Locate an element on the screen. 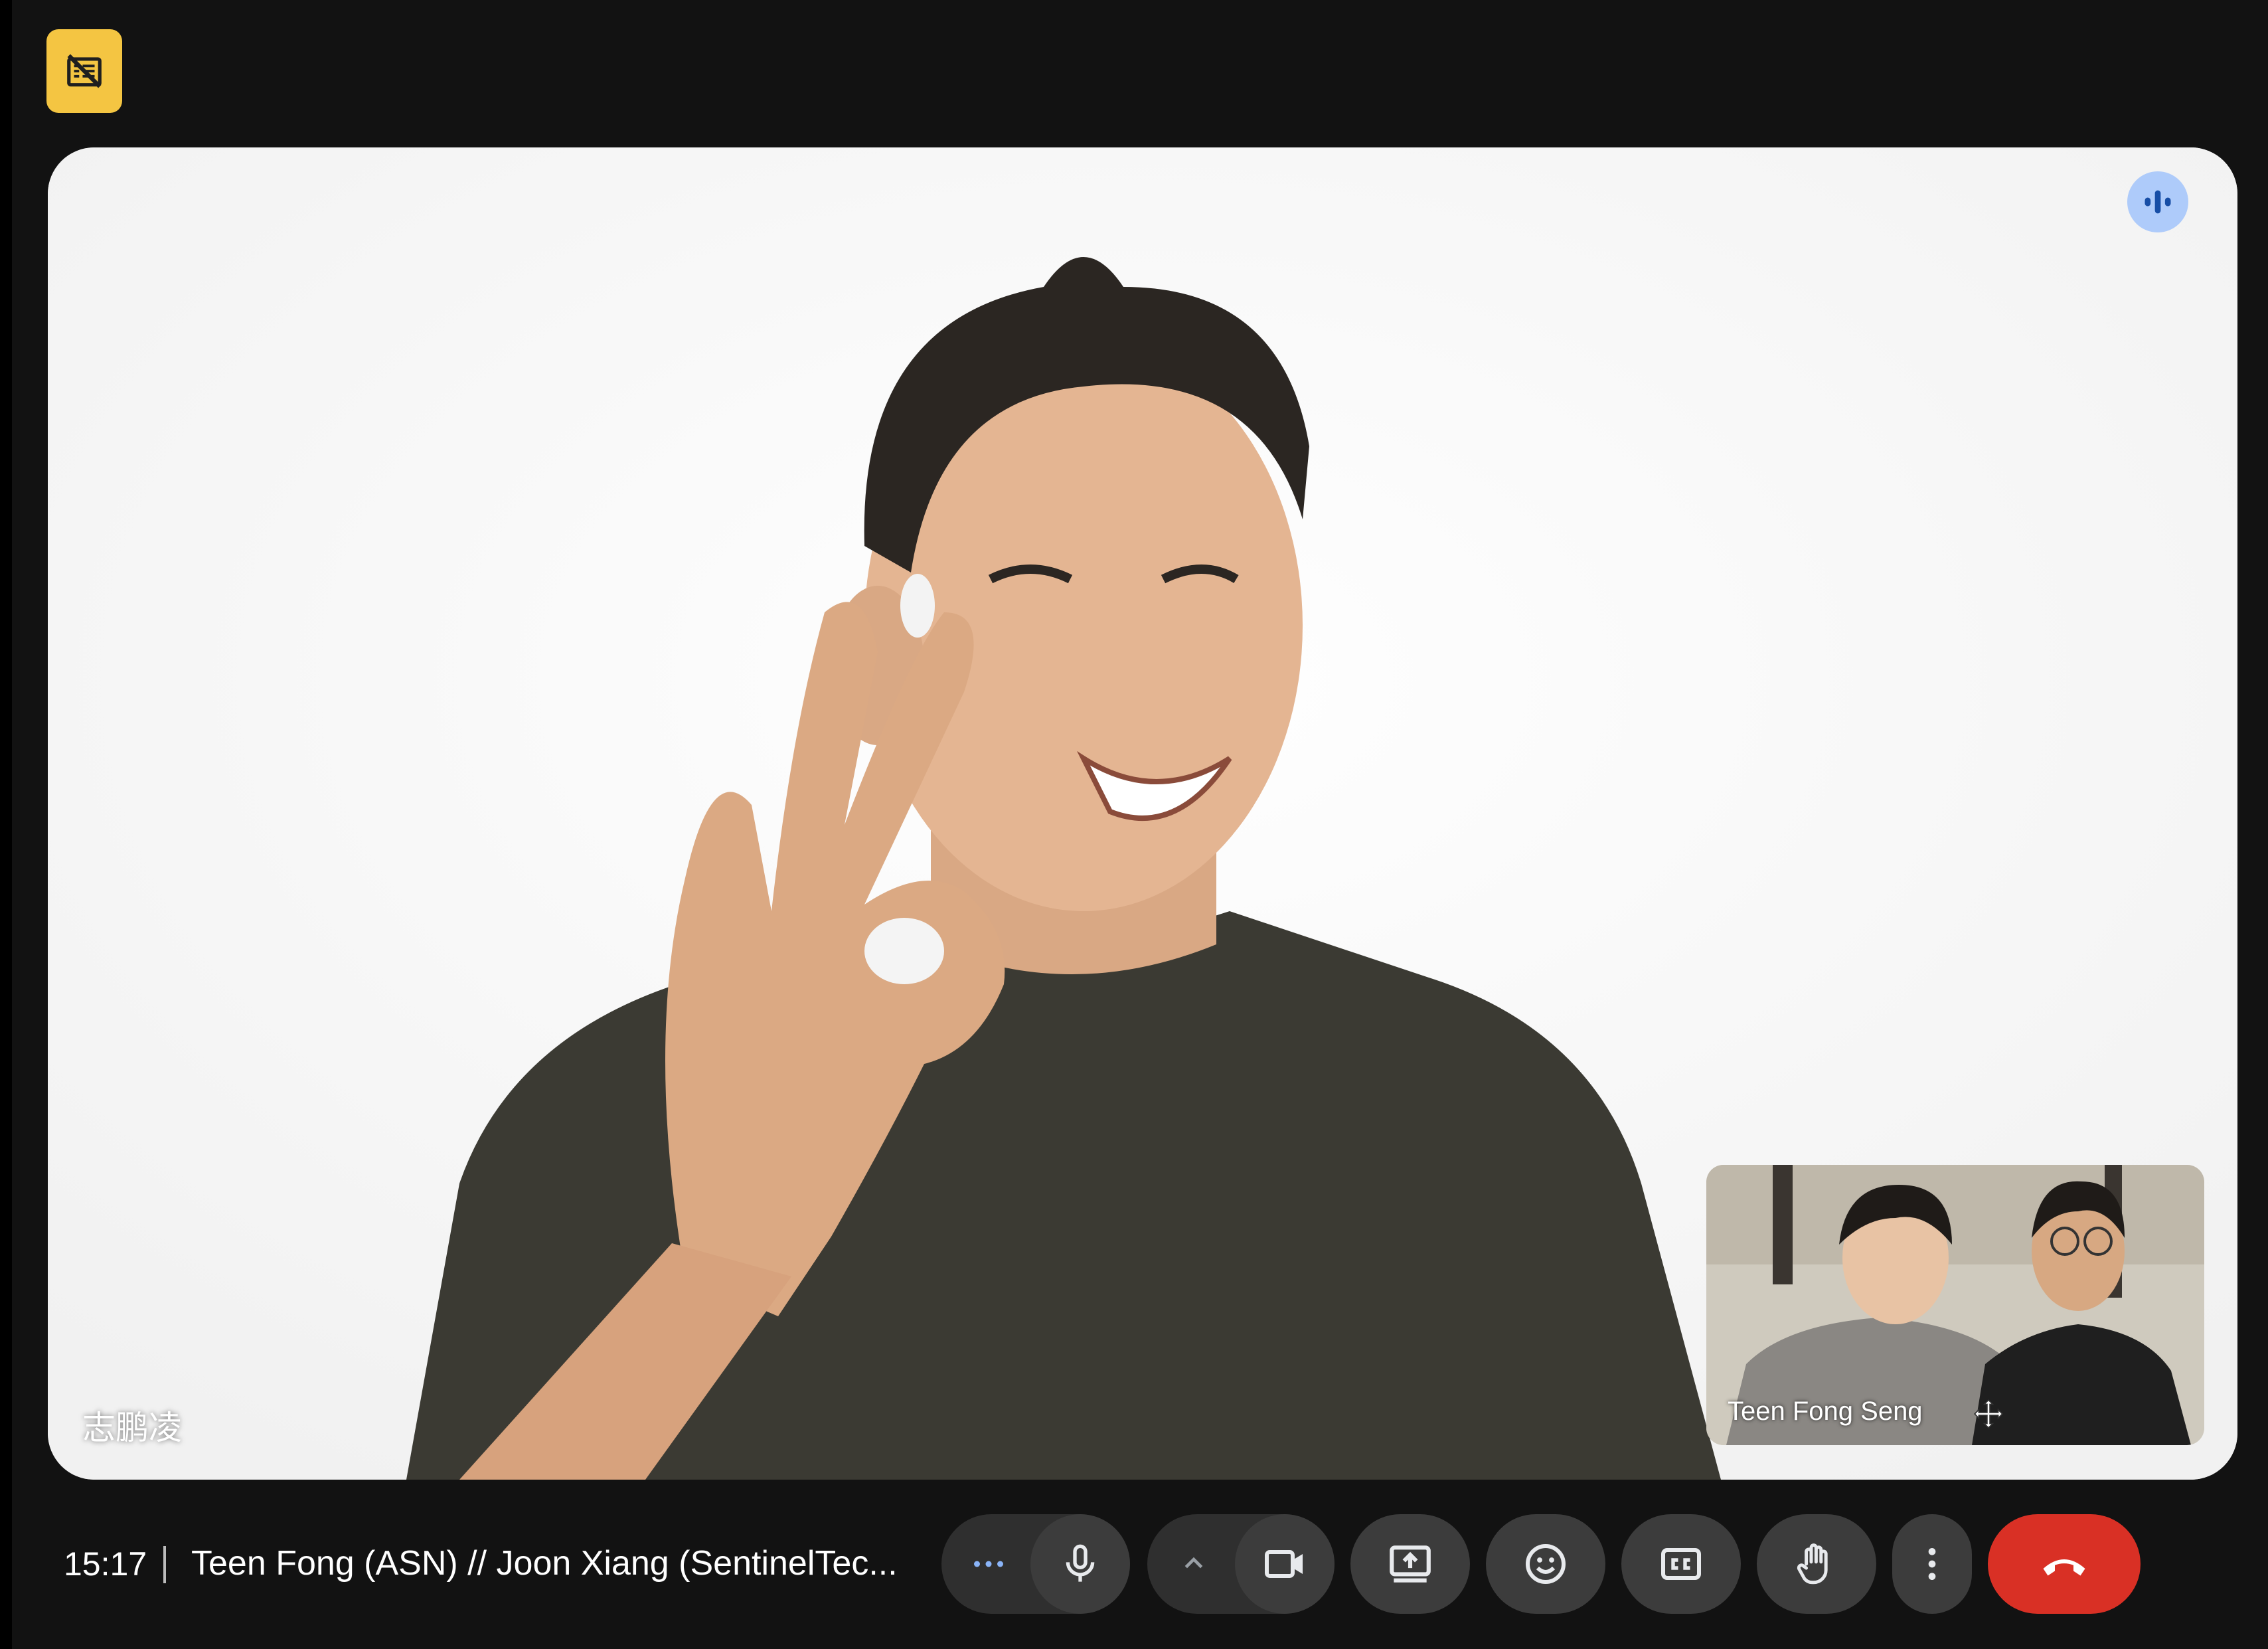  speaking-indicator is located at coordinates (2157, 201).